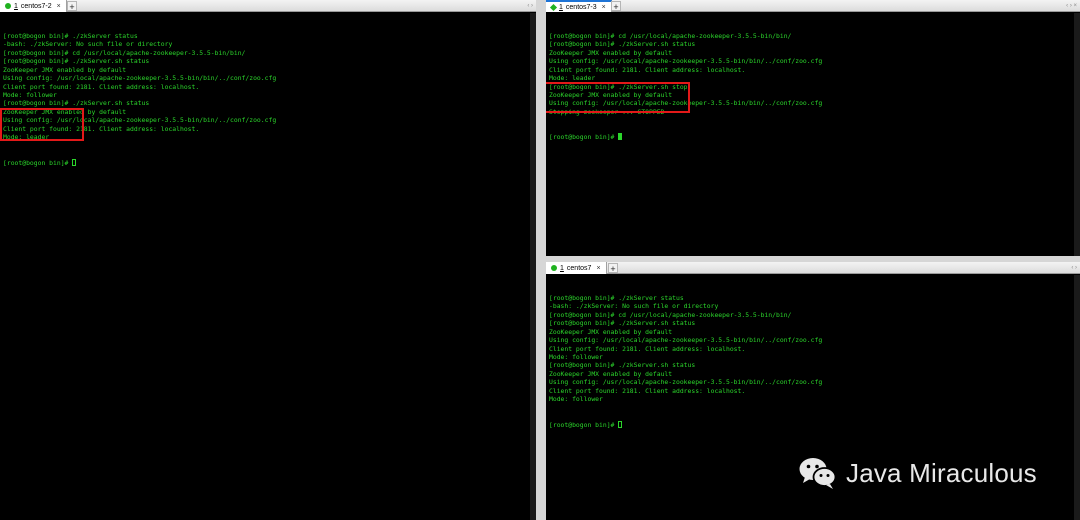  I want to click on watermark-text: Java Miraculous, so click(941, 472).